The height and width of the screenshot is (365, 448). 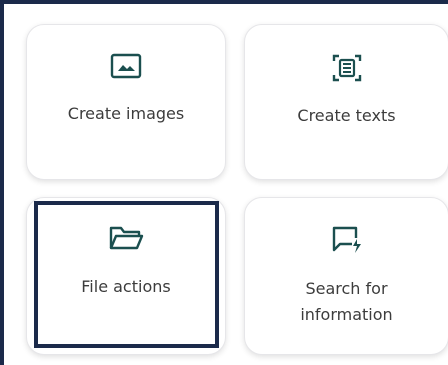 I want to click on file-actions-label: File actions, so click(x=126, y=286).